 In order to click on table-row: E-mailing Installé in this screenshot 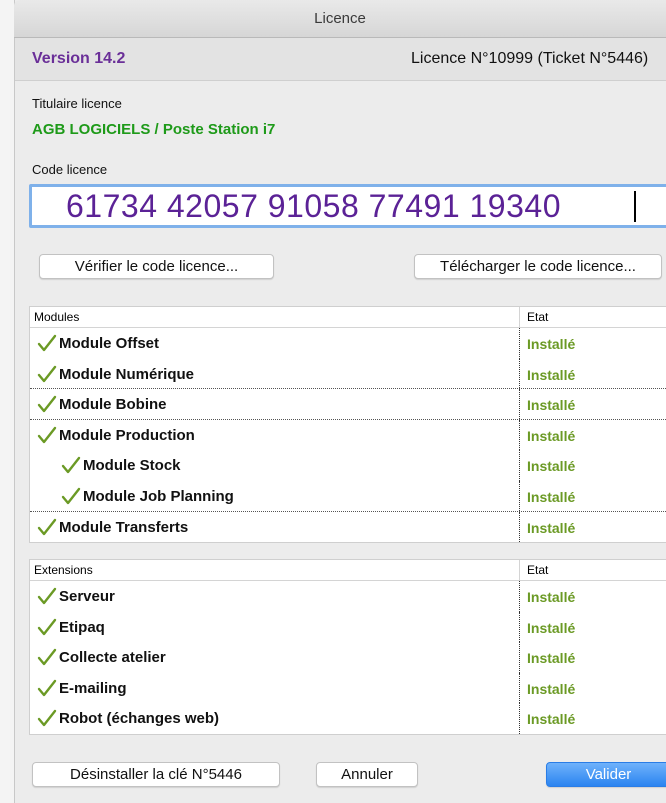, I will do `click(348, 688)`.